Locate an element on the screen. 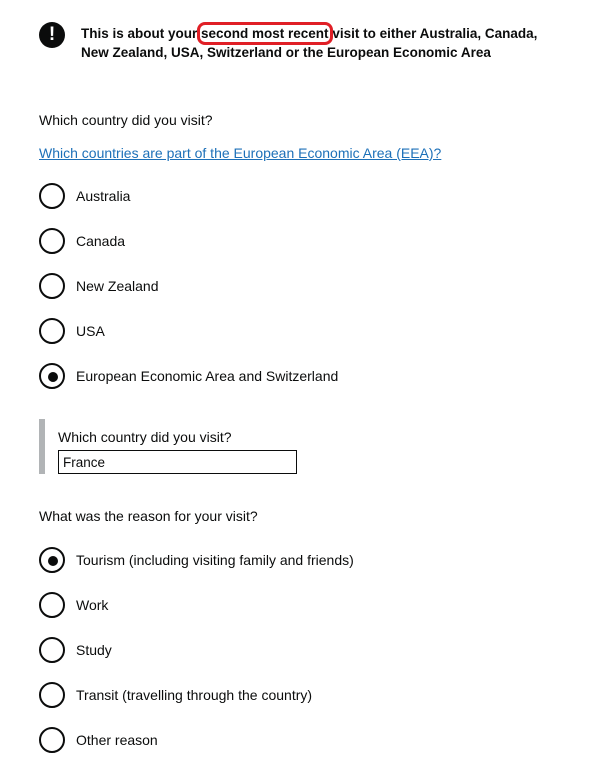  country-question-label: Which country did you visit? is located at coordinates (126, 120).